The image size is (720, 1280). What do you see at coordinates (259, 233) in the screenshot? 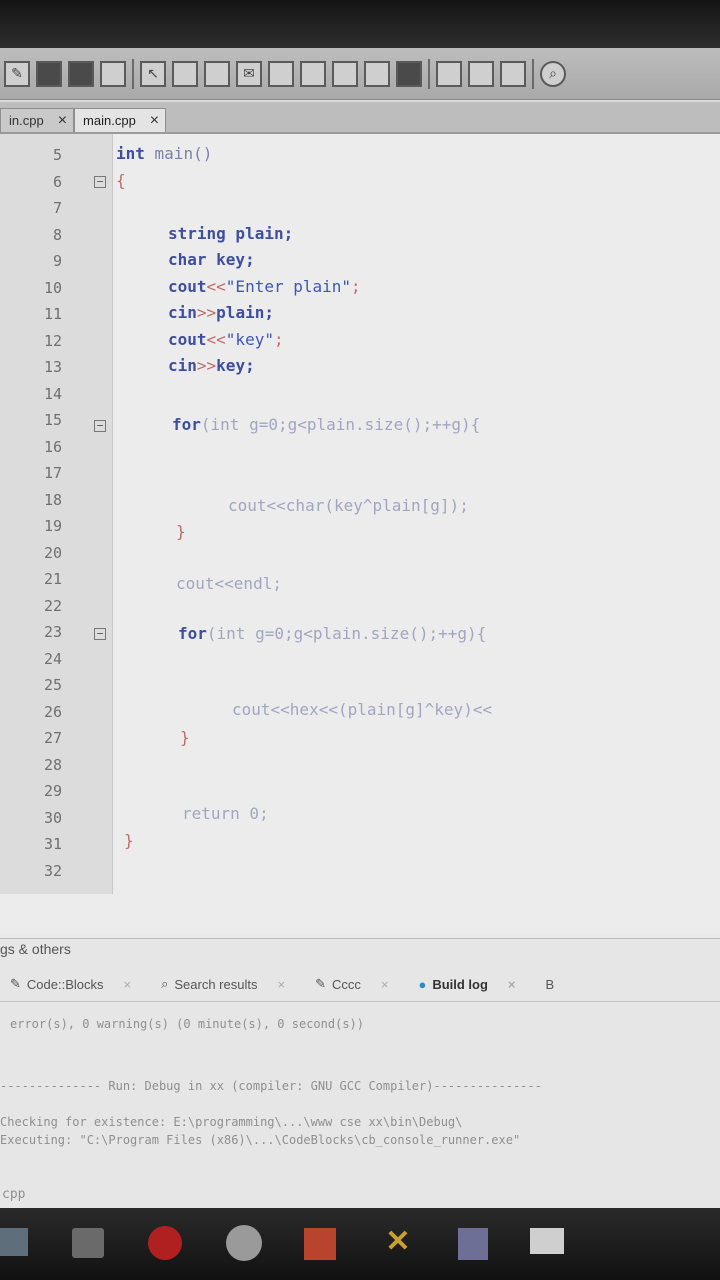
I see `code-text: plain;` at bounding box center [259, 233].